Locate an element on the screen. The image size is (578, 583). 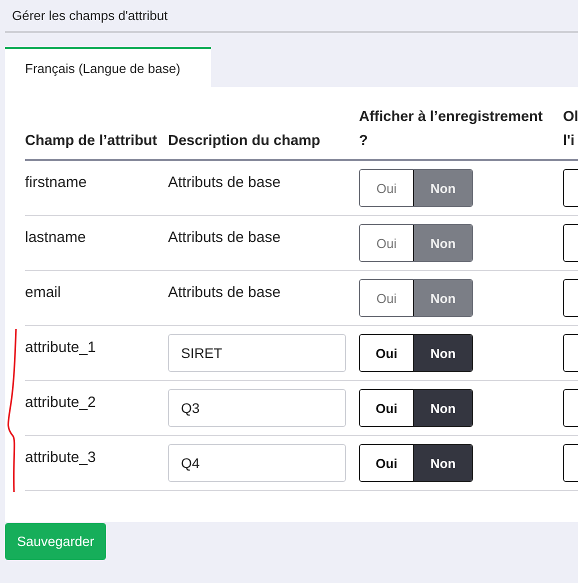
column-header: Afficher à l’enregistrement ? is located at coordinates (451, 129).